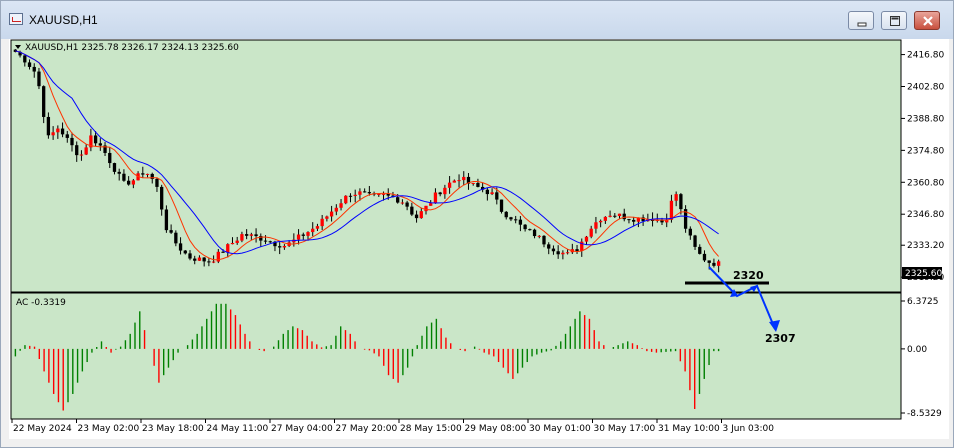 Image resolution: width=954 pixels, height=448 pixels. I want to click on time-tick-label: 27 May 04:00, so click(302, 429).